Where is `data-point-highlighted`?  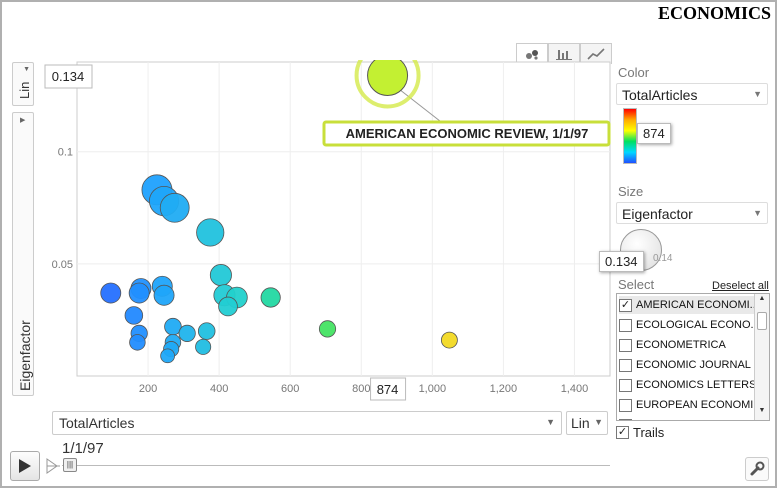
data-point-highlighted is located at coordinates (388, 78).